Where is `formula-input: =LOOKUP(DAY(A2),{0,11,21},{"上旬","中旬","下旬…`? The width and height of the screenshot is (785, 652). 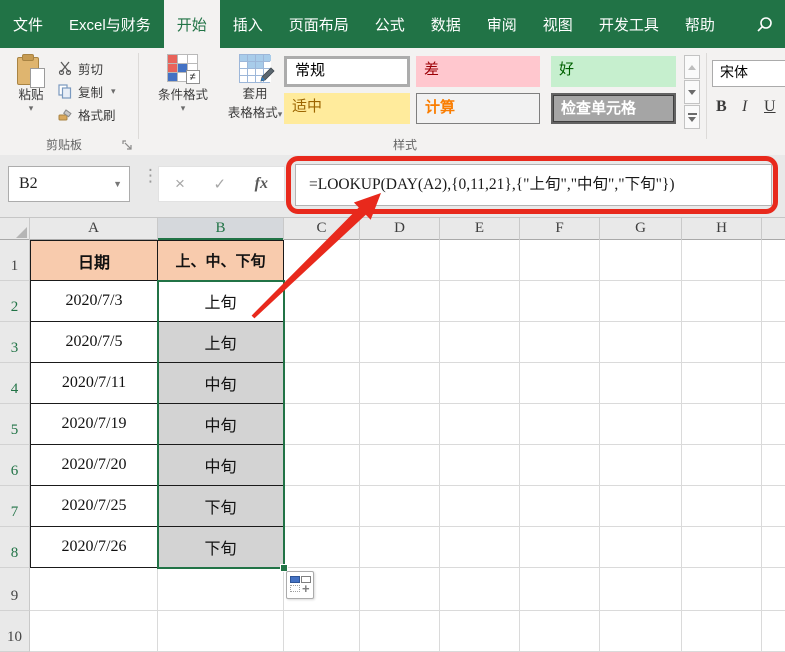
formula-input: =LOOKUP(DAY(A2),{0,11,21},{"上旬","中旬","下旬… is located at coordinates (533, 185).